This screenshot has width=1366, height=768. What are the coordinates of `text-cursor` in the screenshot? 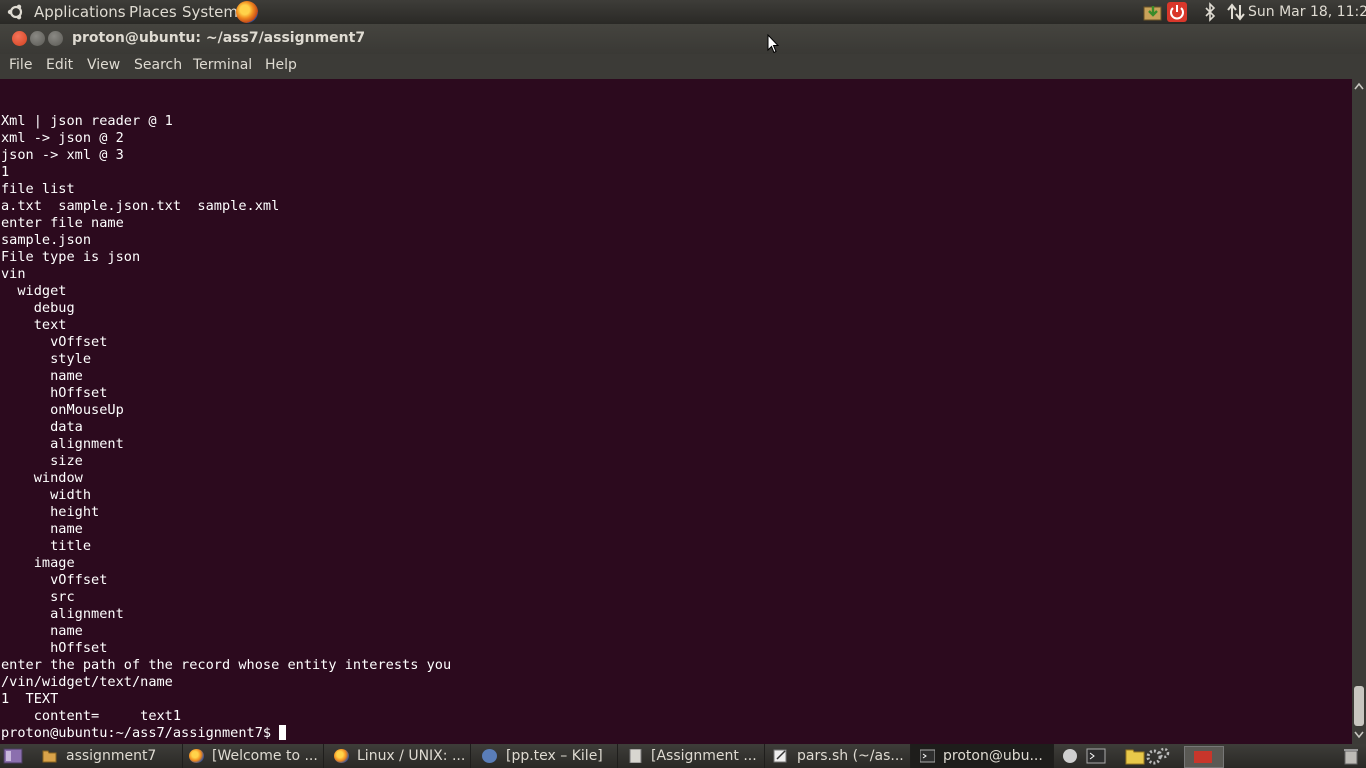 It's located at (283, 732).